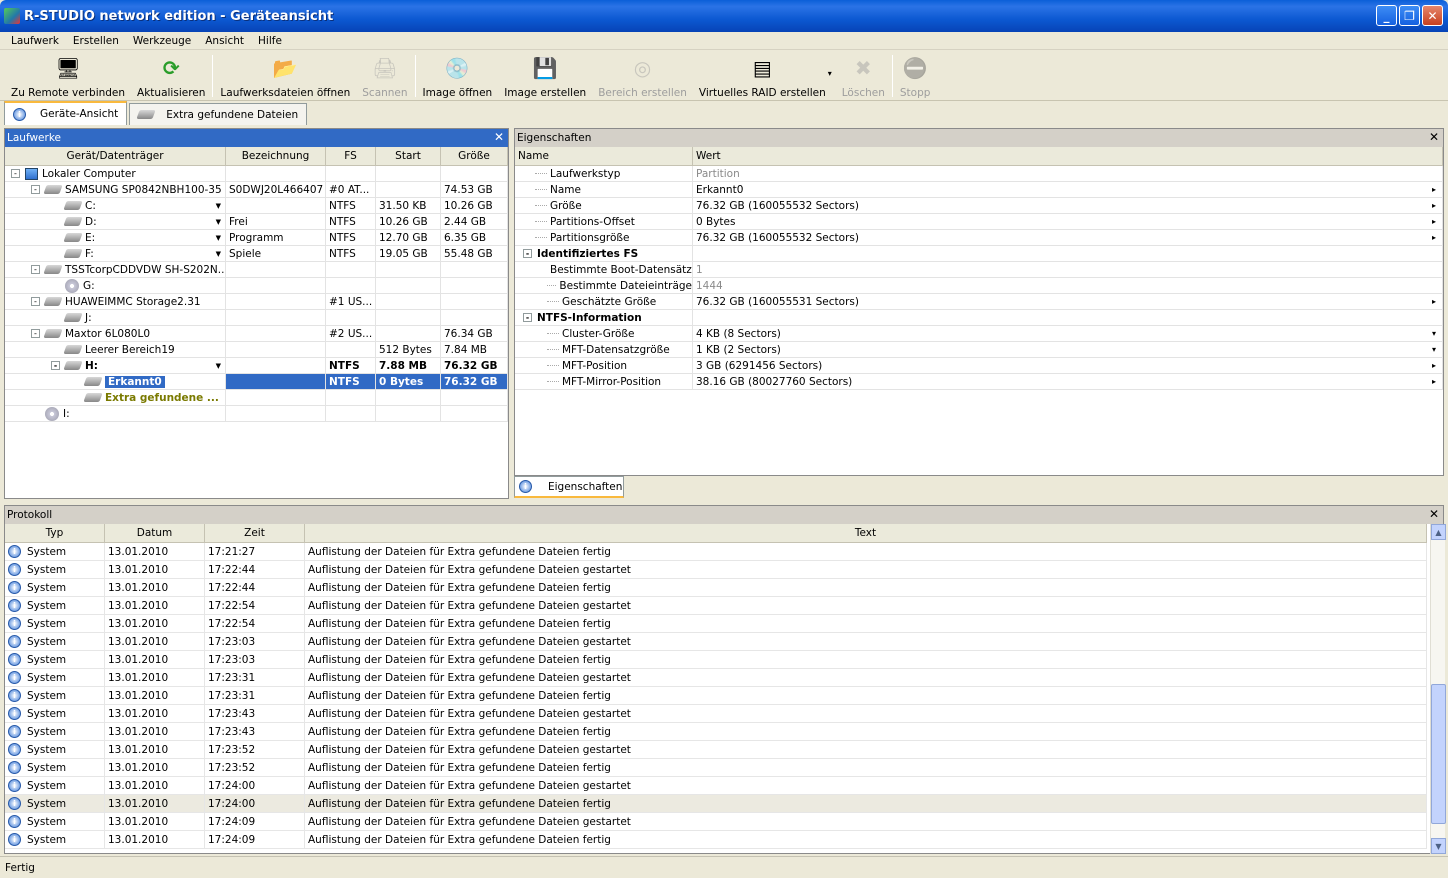 The width and height of the screenshot is (1448, 878). Describe the element at coordinates (218, 114) in the screenshot. I see `tab-1: Extra gefundene Dateien` at that location.